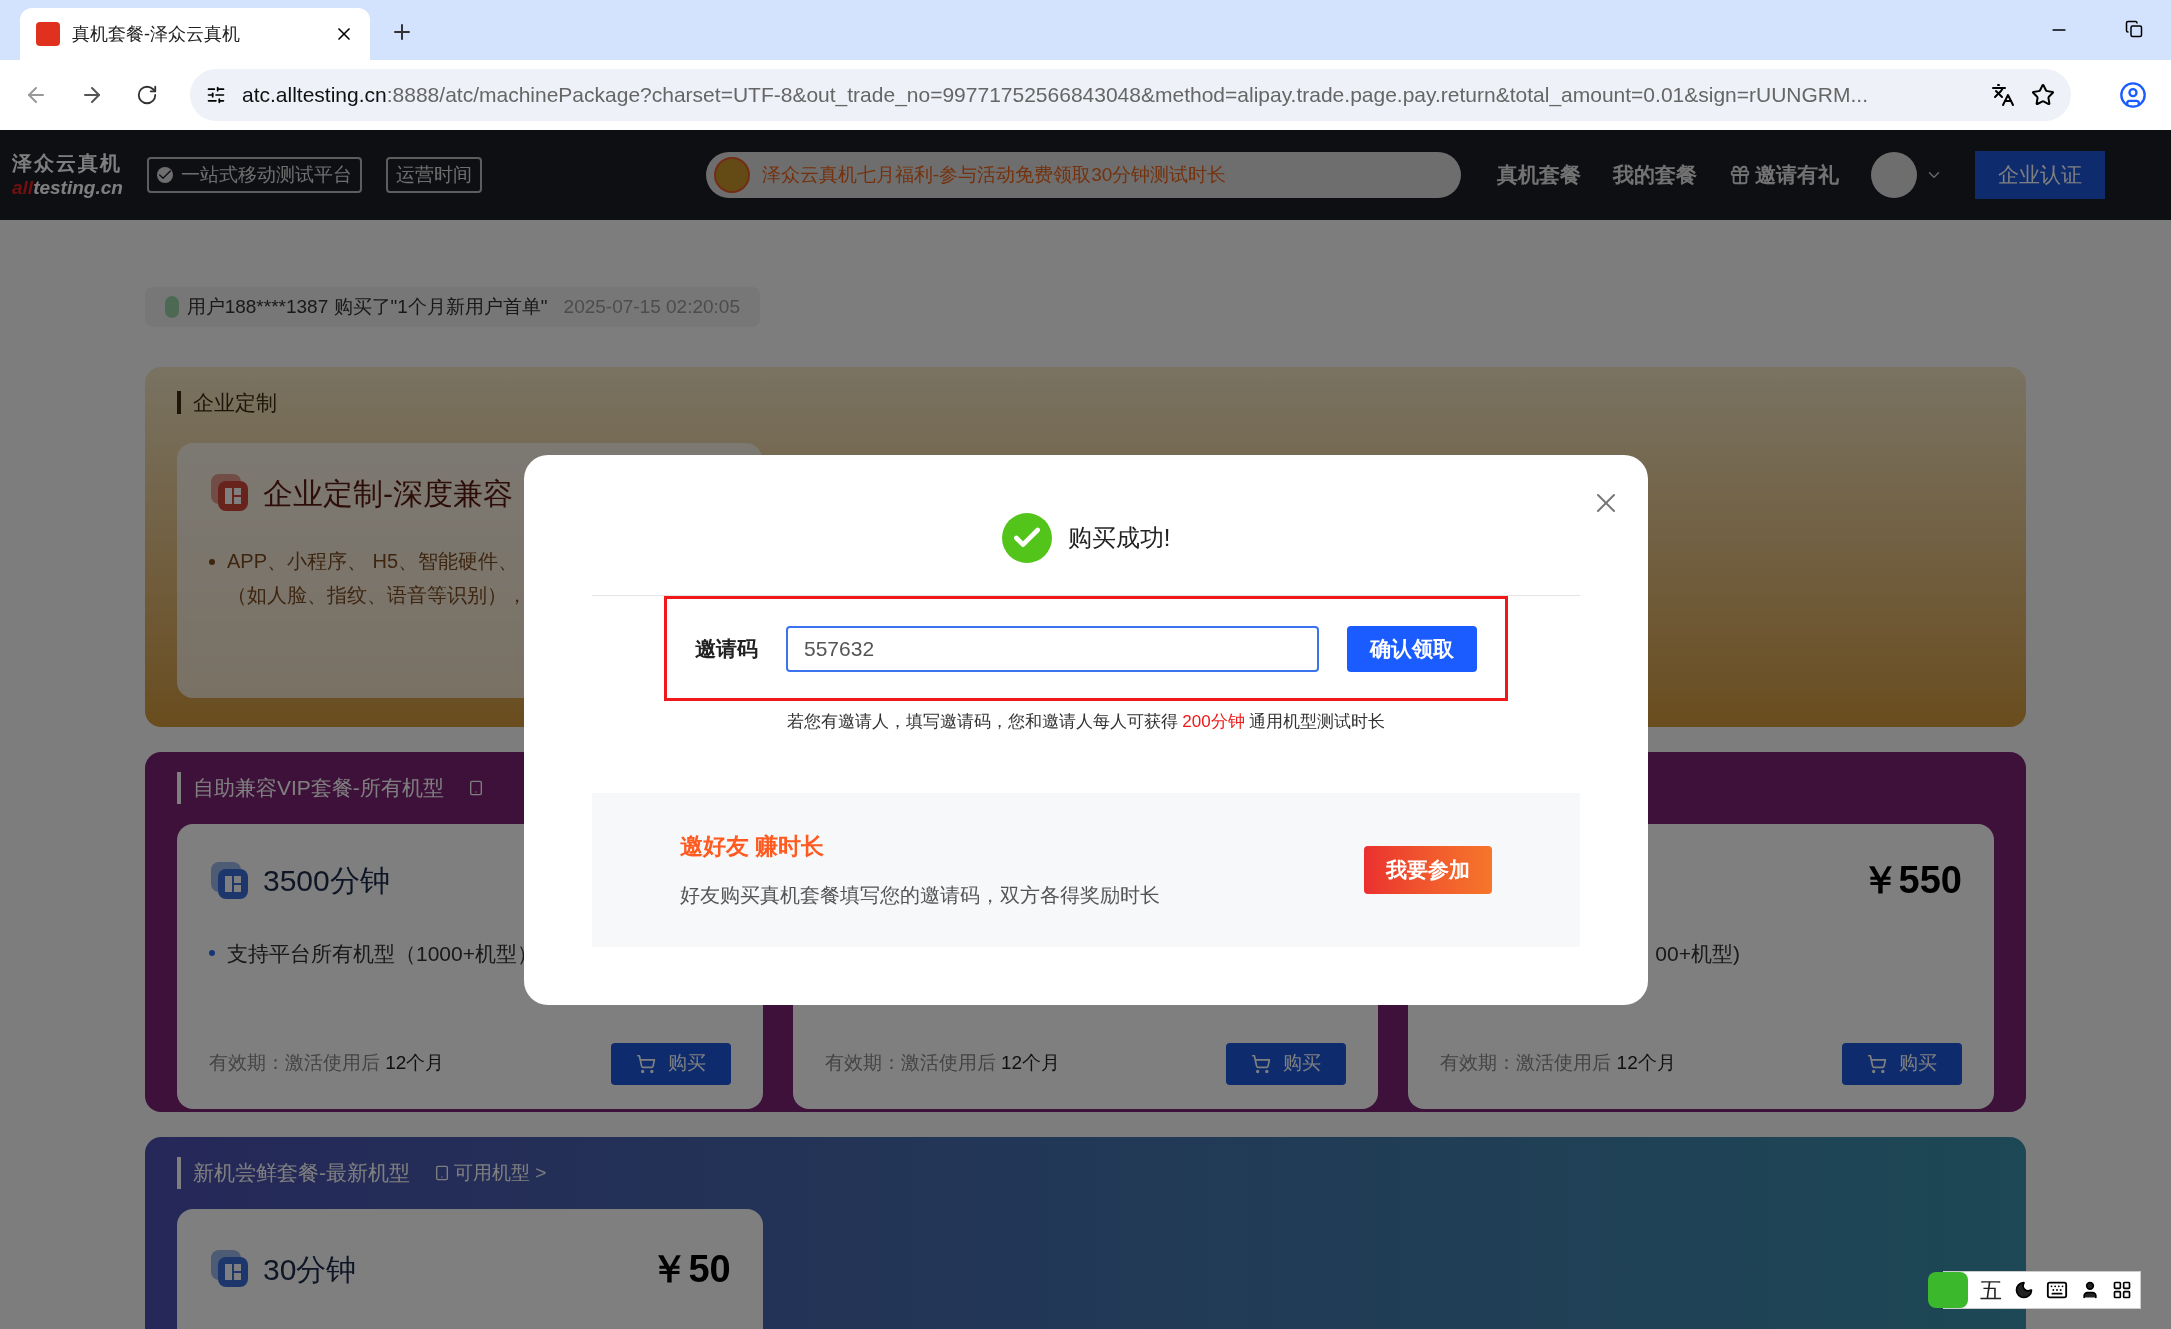  What do you see at coordinates (172, 307) in the screenshot?
I see `user-avatar-icon` at bounding box center [172, 307].